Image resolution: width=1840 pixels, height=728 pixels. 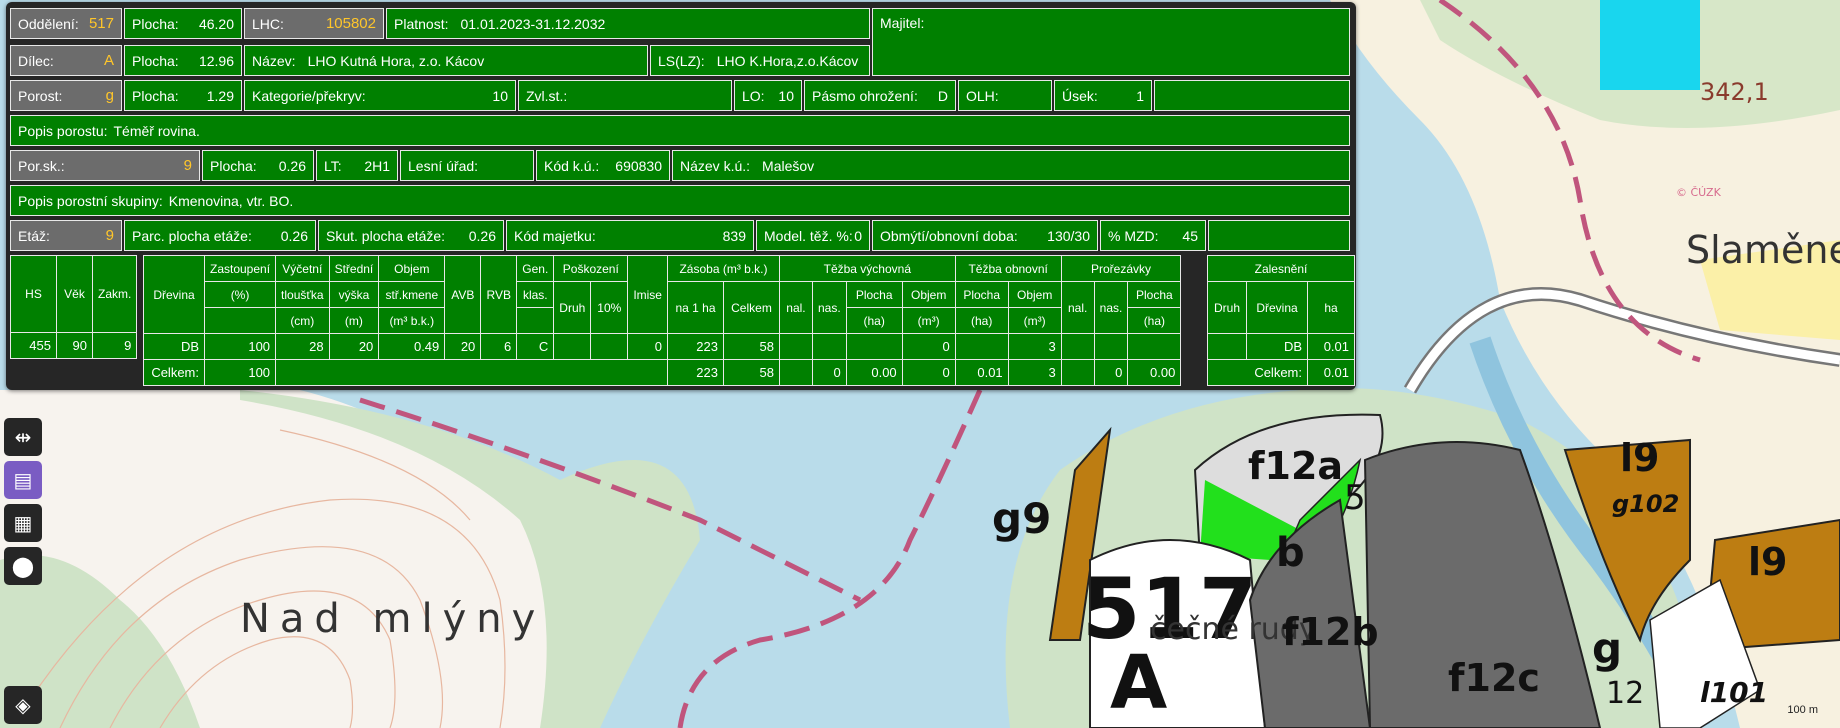 What do you see at coordinates (183, 23) in the screenshot?
I see `oddeleni-plocha-cell: Plocha: 46.20` at bounding box center [183, 23].